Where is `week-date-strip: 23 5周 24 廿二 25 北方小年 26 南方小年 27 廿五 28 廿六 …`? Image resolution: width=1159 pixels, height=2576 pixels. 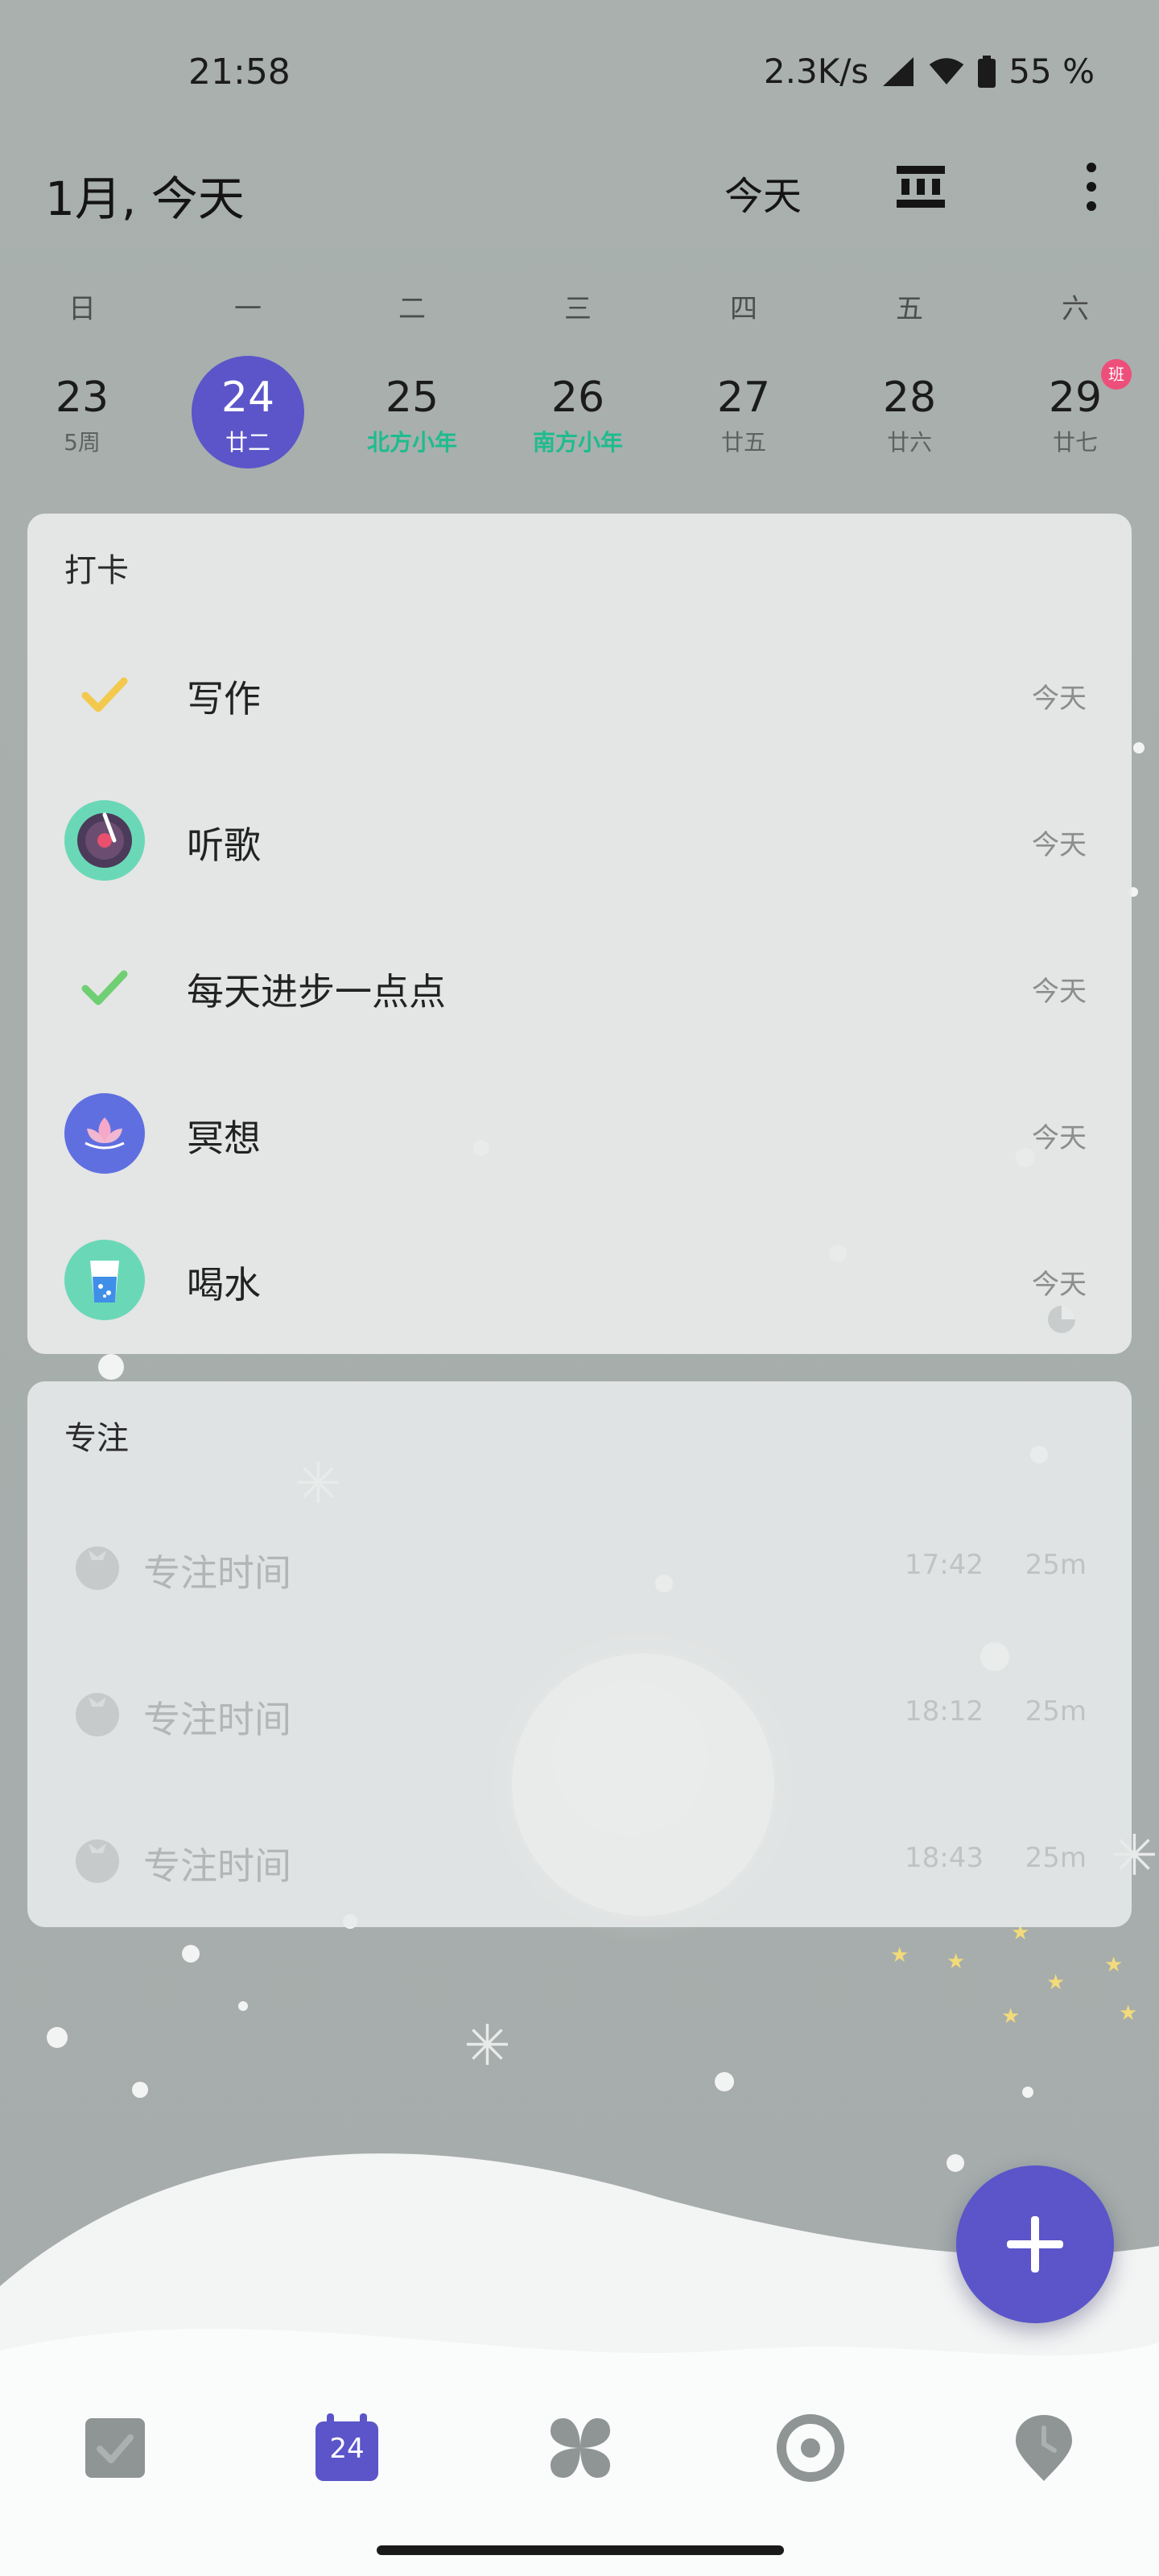
week-date-strip: 23 5周 24 廿二 25 北方小年 26 南方小年 27 廿五 28 廿六 … is located at coordinates (579, 418).